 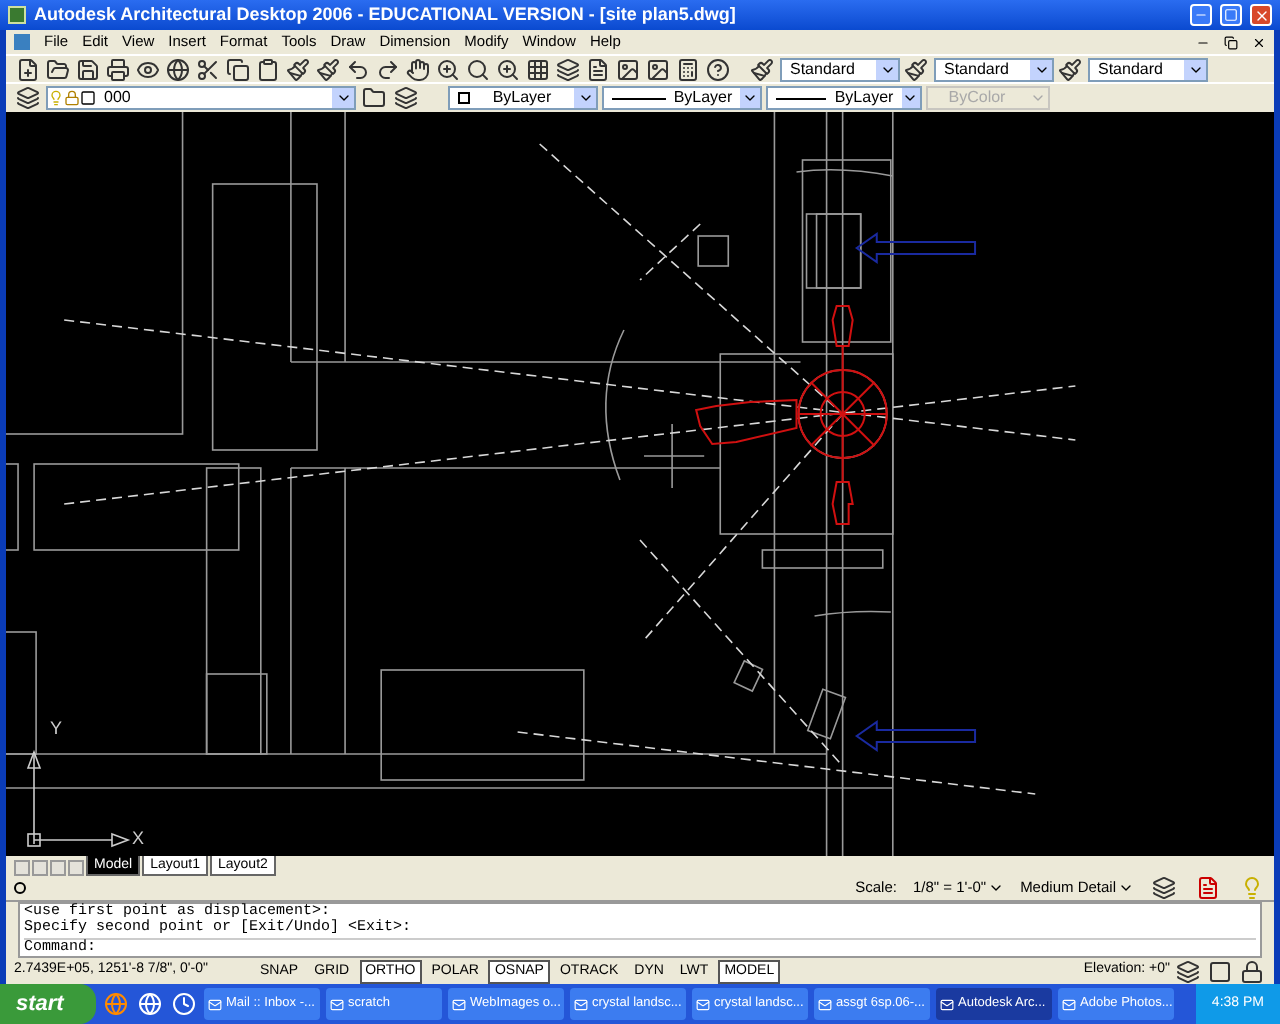 I want to click on new-file-icon, so click(x=28, y=69).